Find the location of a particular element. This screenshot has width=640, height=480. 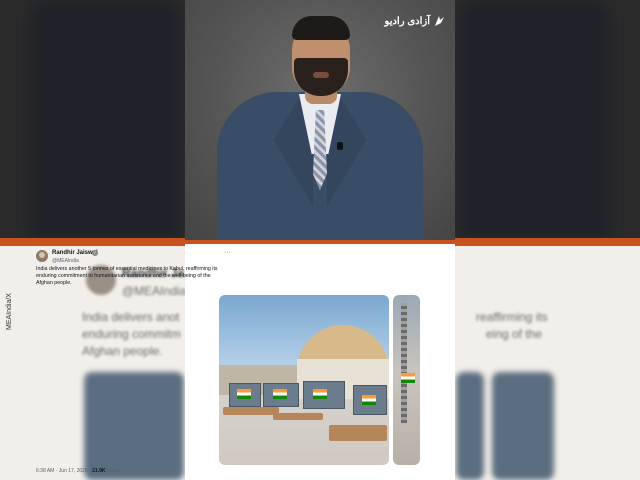

source-credit: MEAIndia/X is located at coordinates (9, 311).